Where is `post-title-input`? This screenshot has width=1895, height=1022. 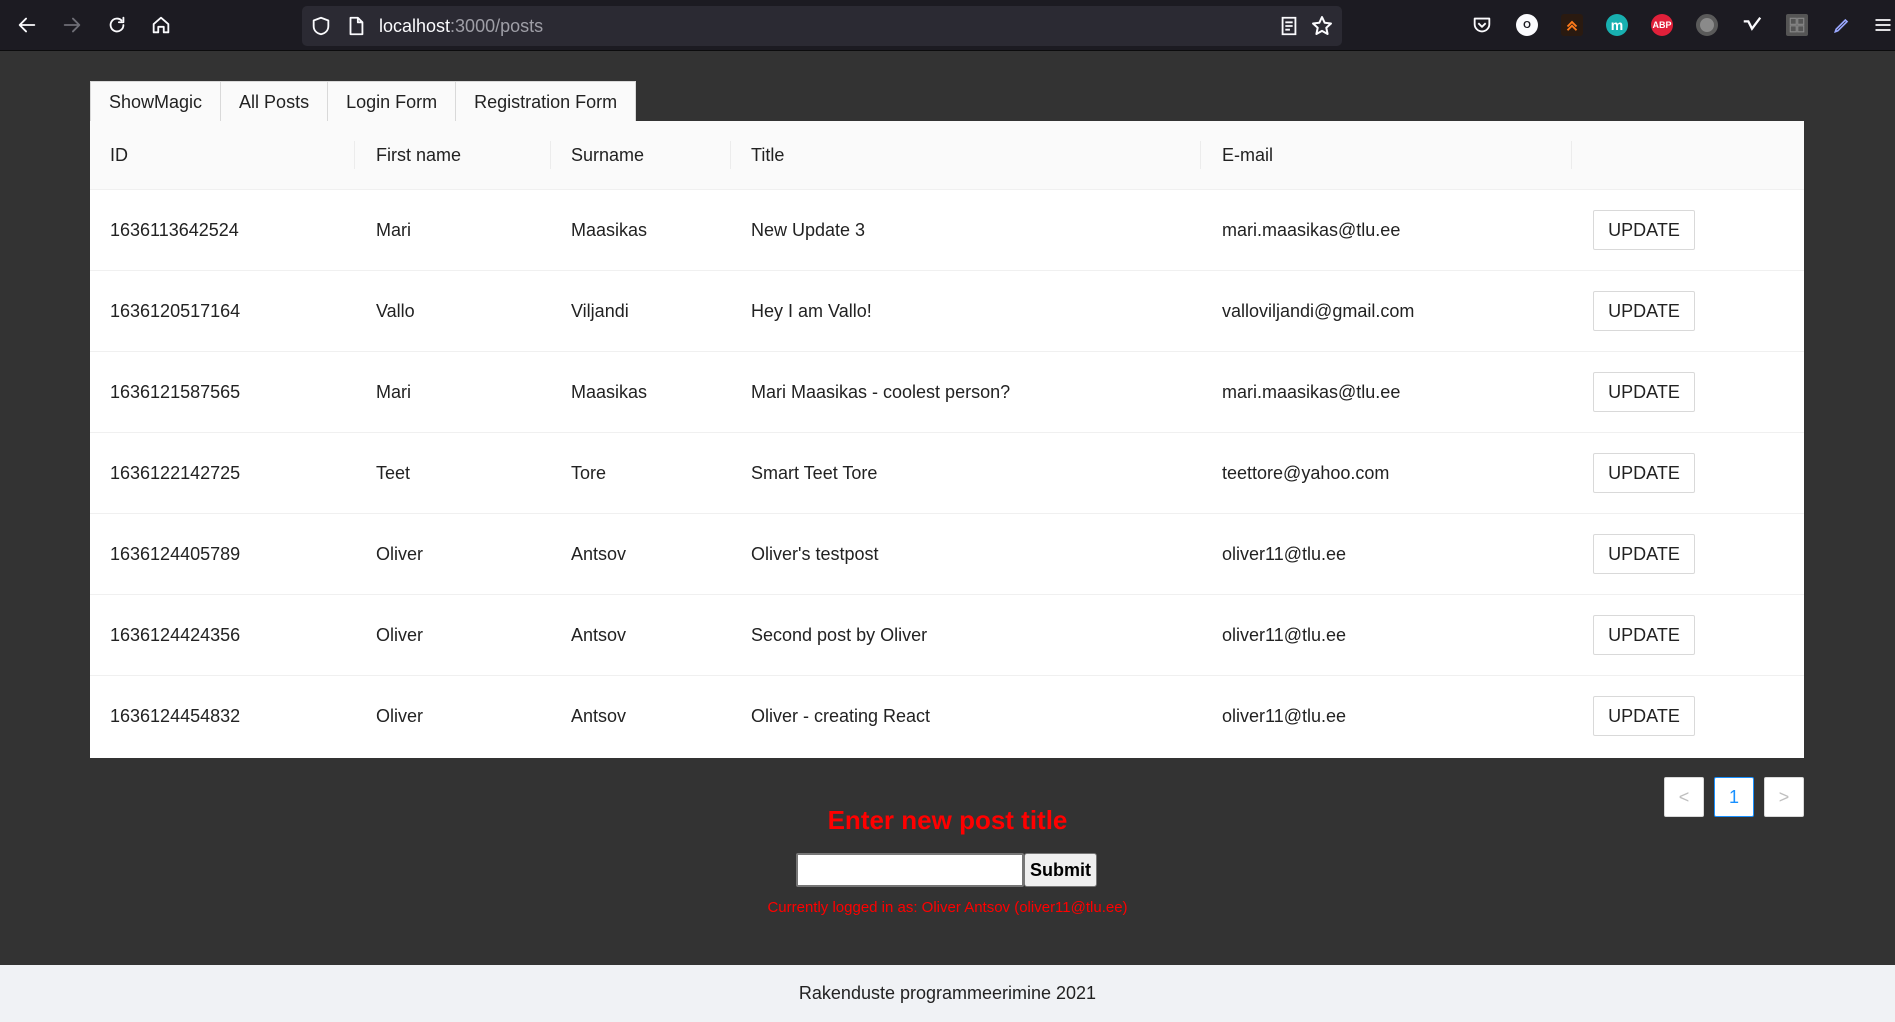 post-title-input is located at coordinates (910, 870).